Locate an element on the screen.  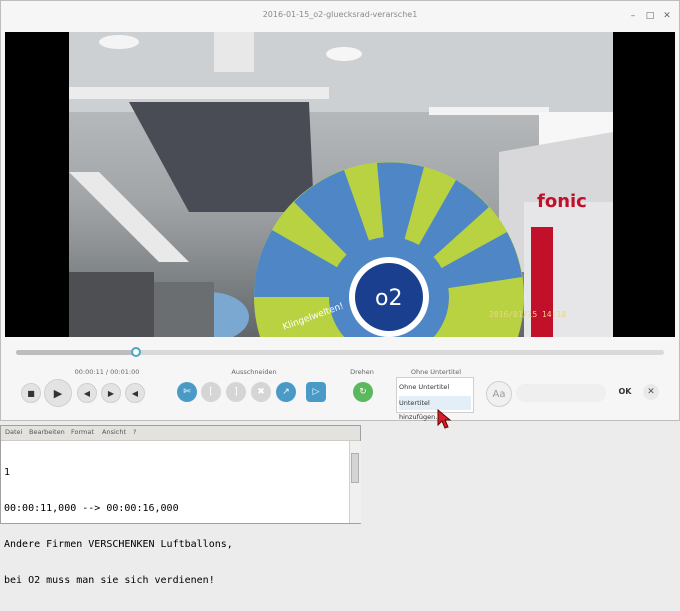
mark-out-button: ] is located at coordinates (236, 392).